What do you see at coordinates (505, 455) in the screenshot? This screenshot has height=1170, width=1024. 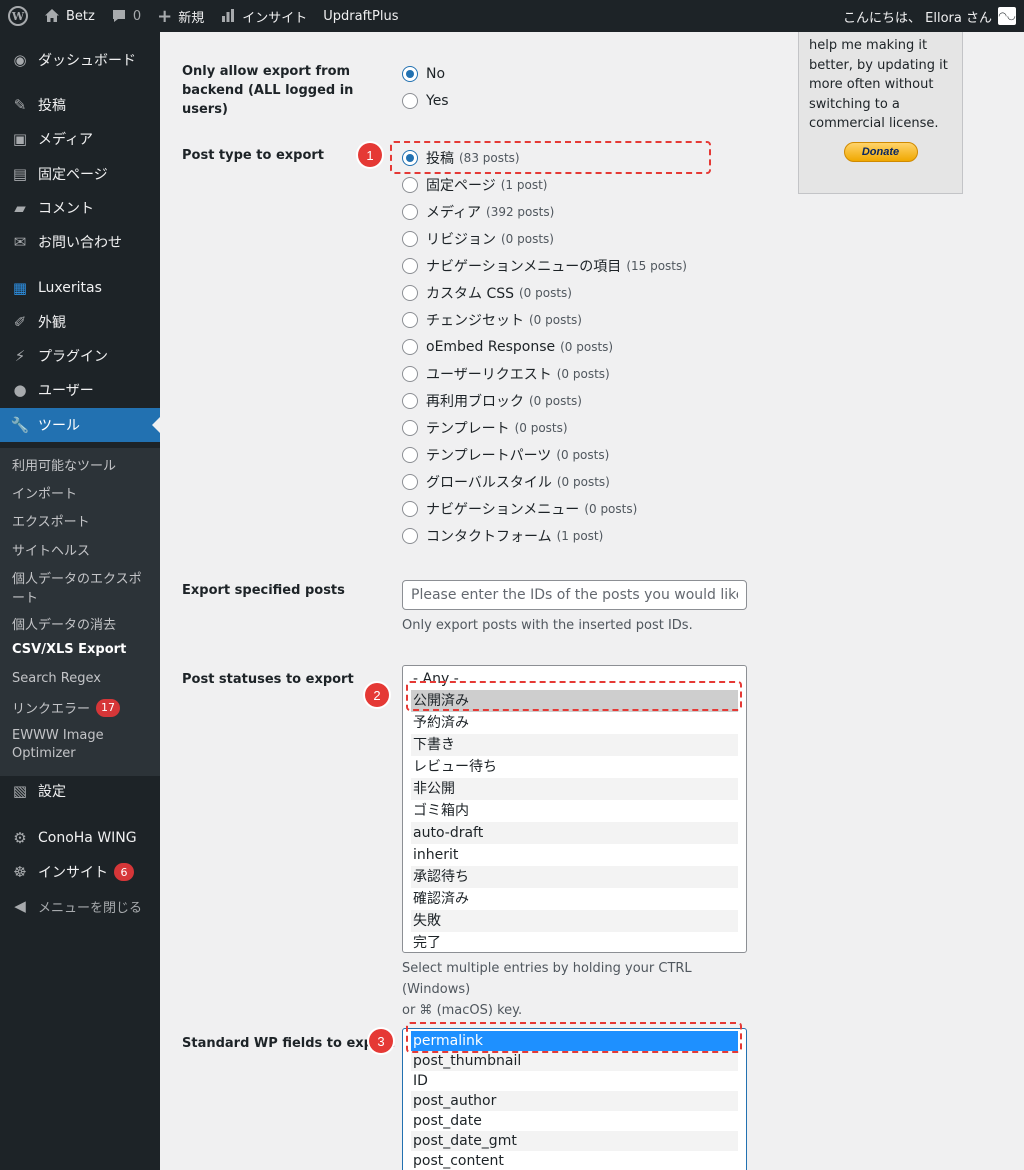 I see `post-type-option: テンプレートパーツ (0 posts)` at bounding box center [505, 455].